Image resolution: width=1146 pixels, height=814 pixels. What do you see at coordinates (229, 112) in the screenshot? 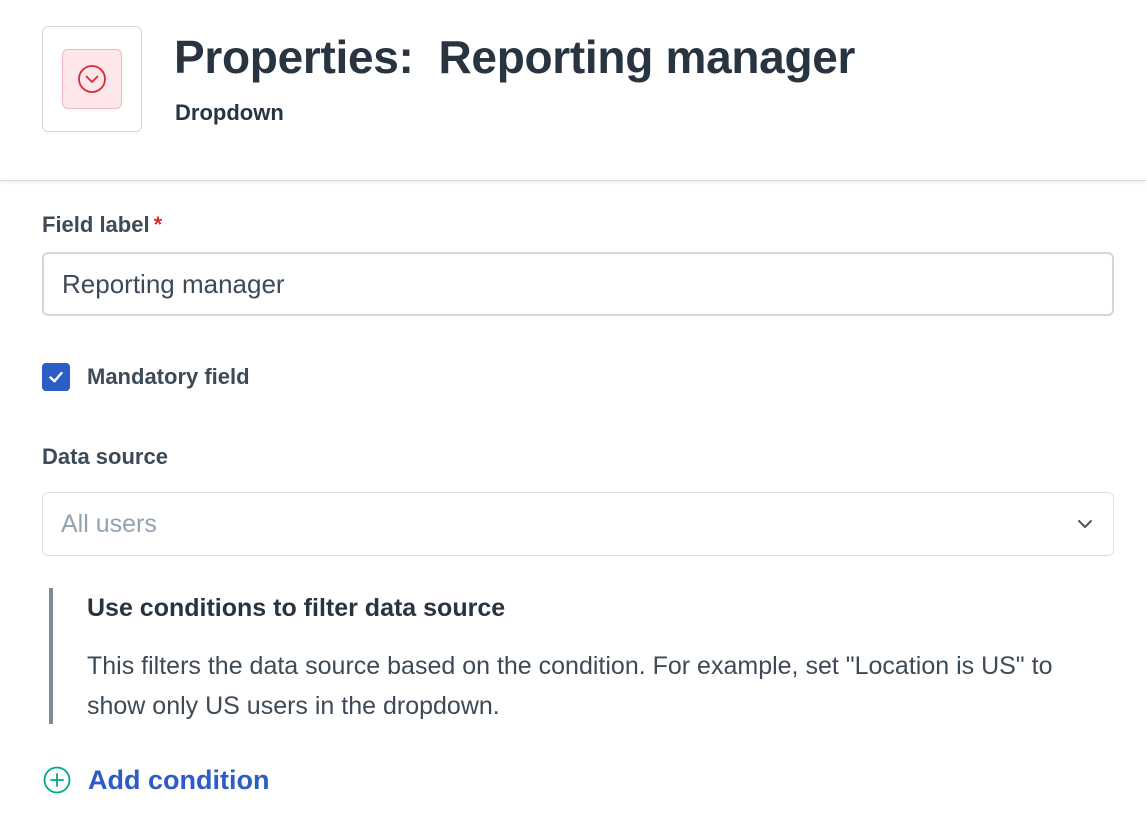
I see `field-type-subtitle: Dropdown` at bounding box center [229, 112].